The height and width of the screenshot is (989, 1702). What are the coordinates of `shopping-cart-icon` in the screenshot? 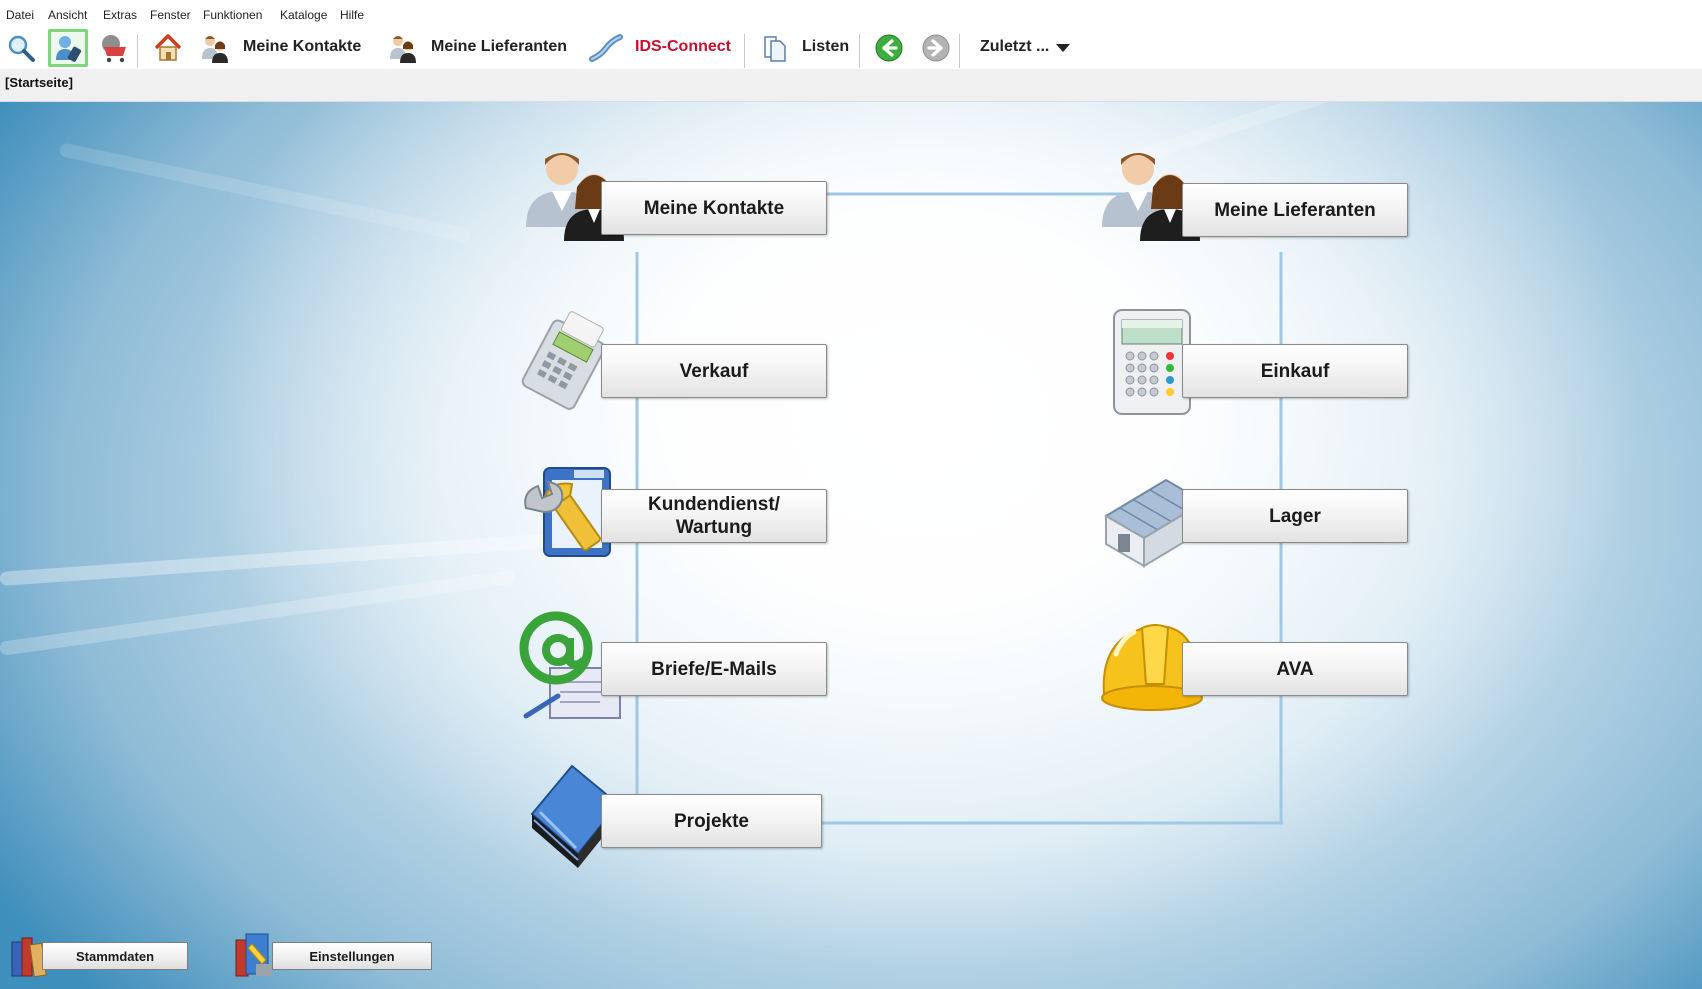 It's located at (114, 48).